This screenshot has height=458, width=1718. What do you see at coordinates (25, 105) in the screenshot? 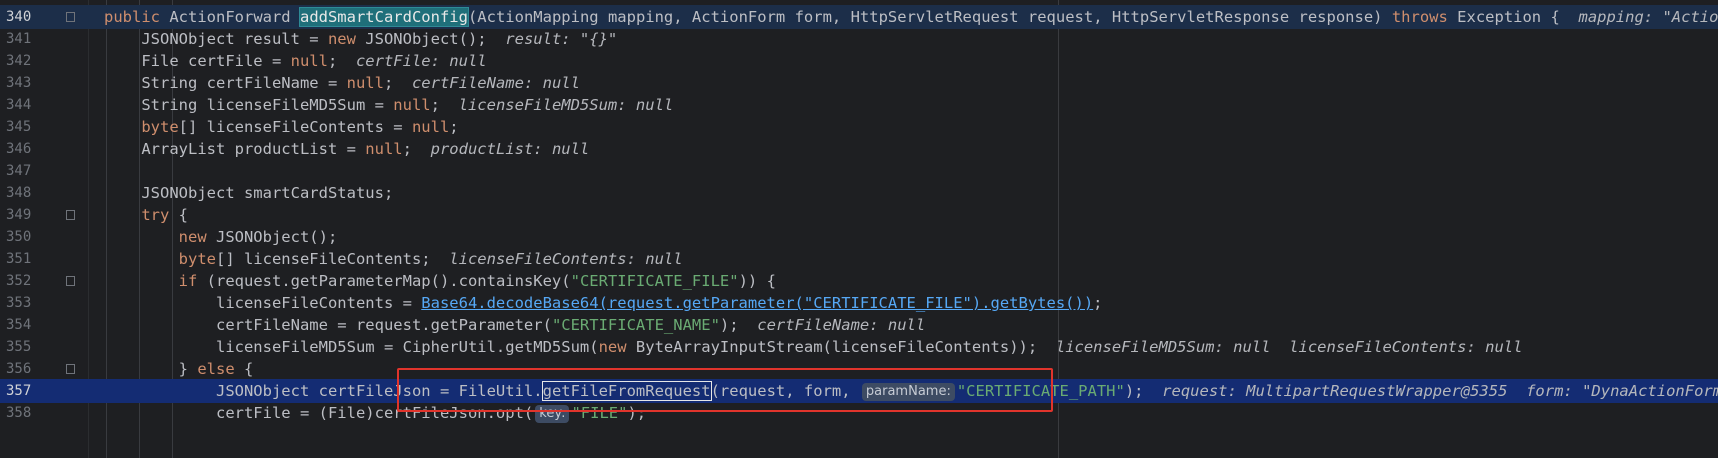
I see `line-number: 344` at bounding box center [25, 105].